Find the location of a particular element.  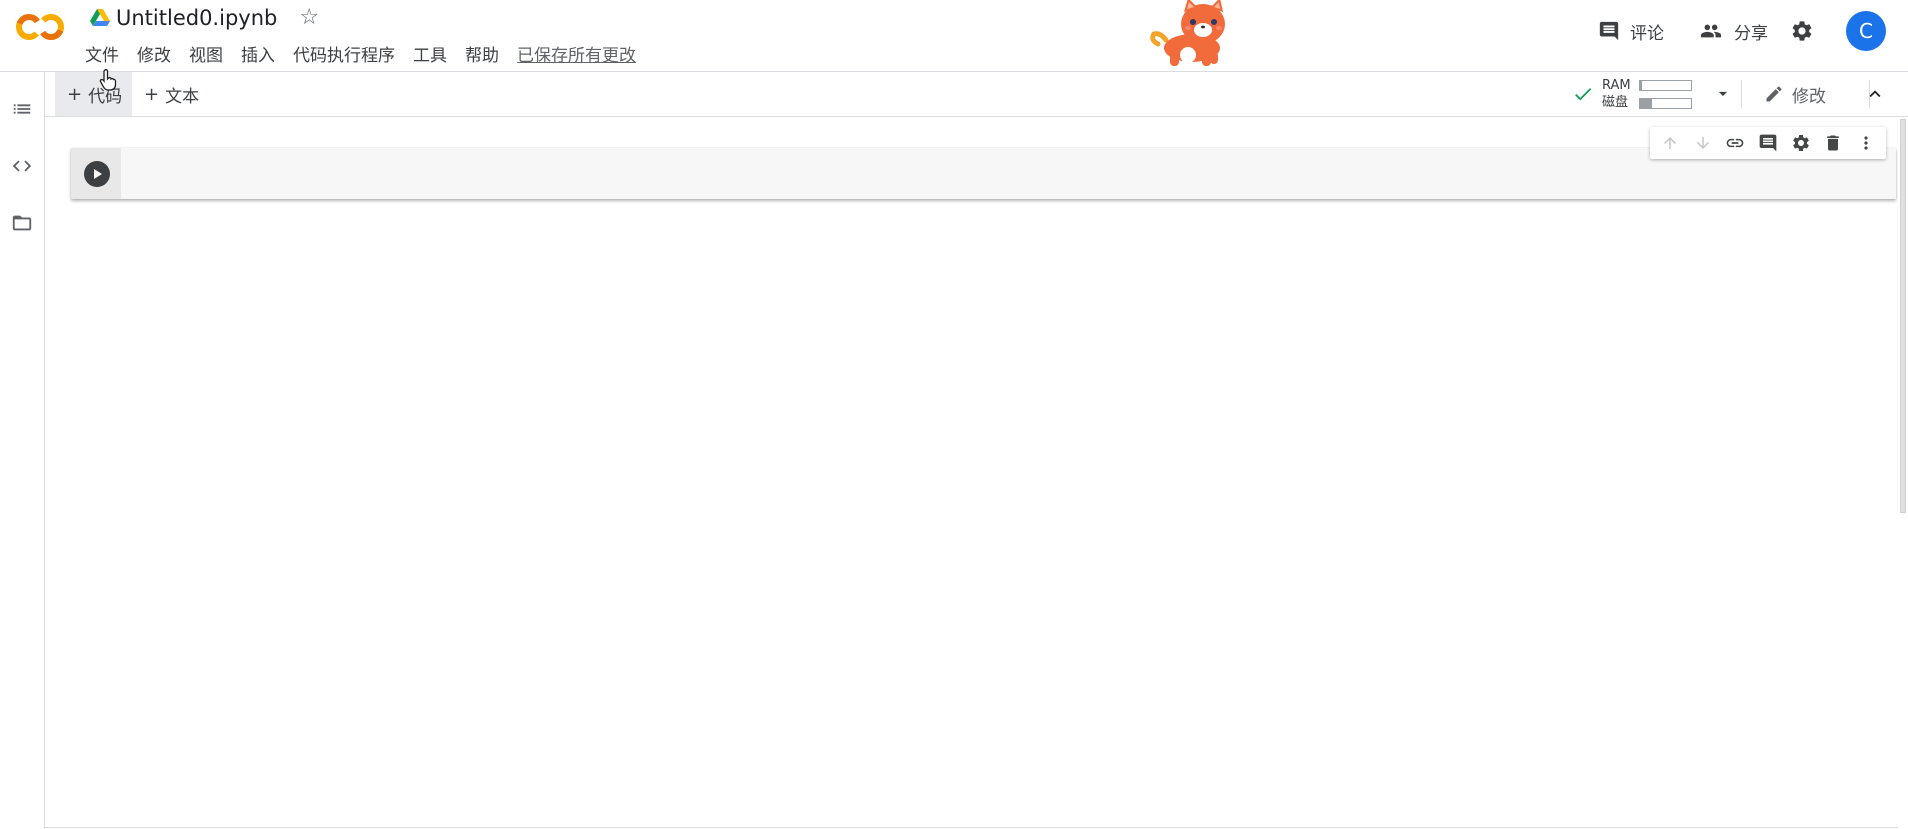

edit-mode-button: 修改 is located at coordinates (1795, 94).